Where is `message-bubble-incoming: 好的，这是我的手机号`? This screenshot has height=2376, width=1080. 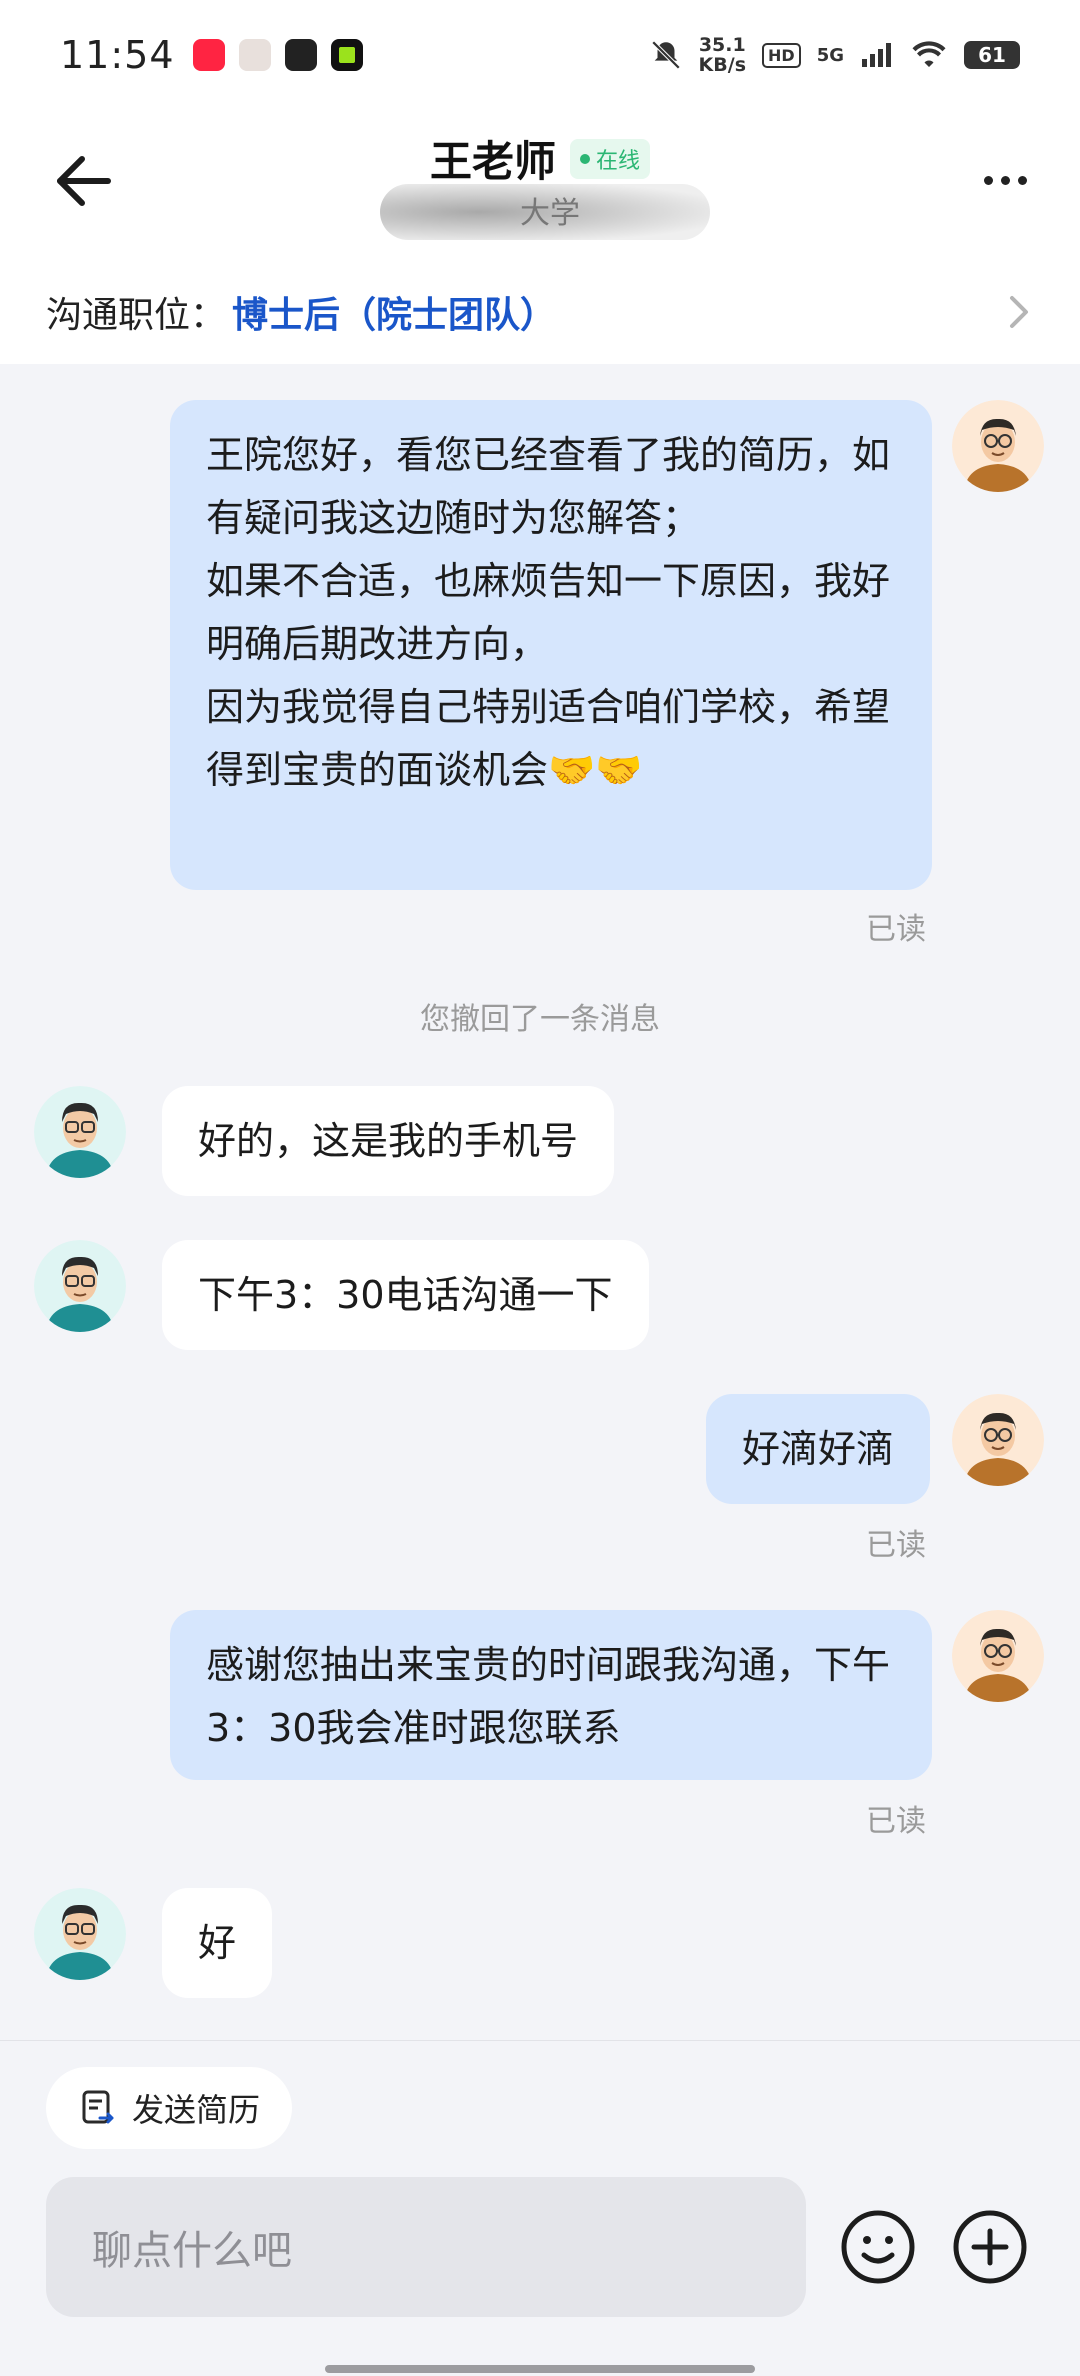 message-bubble-incoming: 好的，这是我的手机号 is located at coordinates (388, 1141).